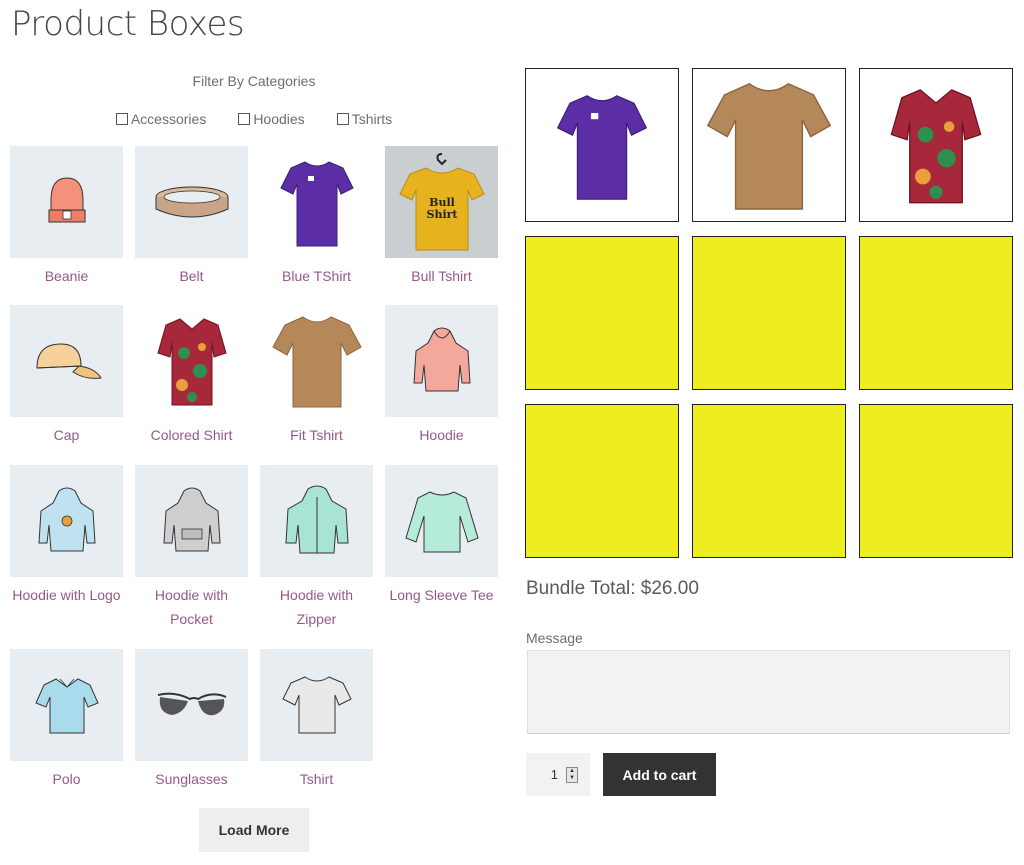 This screenshot has width=1024, height=865. What do you see at coordinates (441, 595) in the screenshot?
I see `product-name: Long Sleeve Tee` at bounding box center [441, 595].